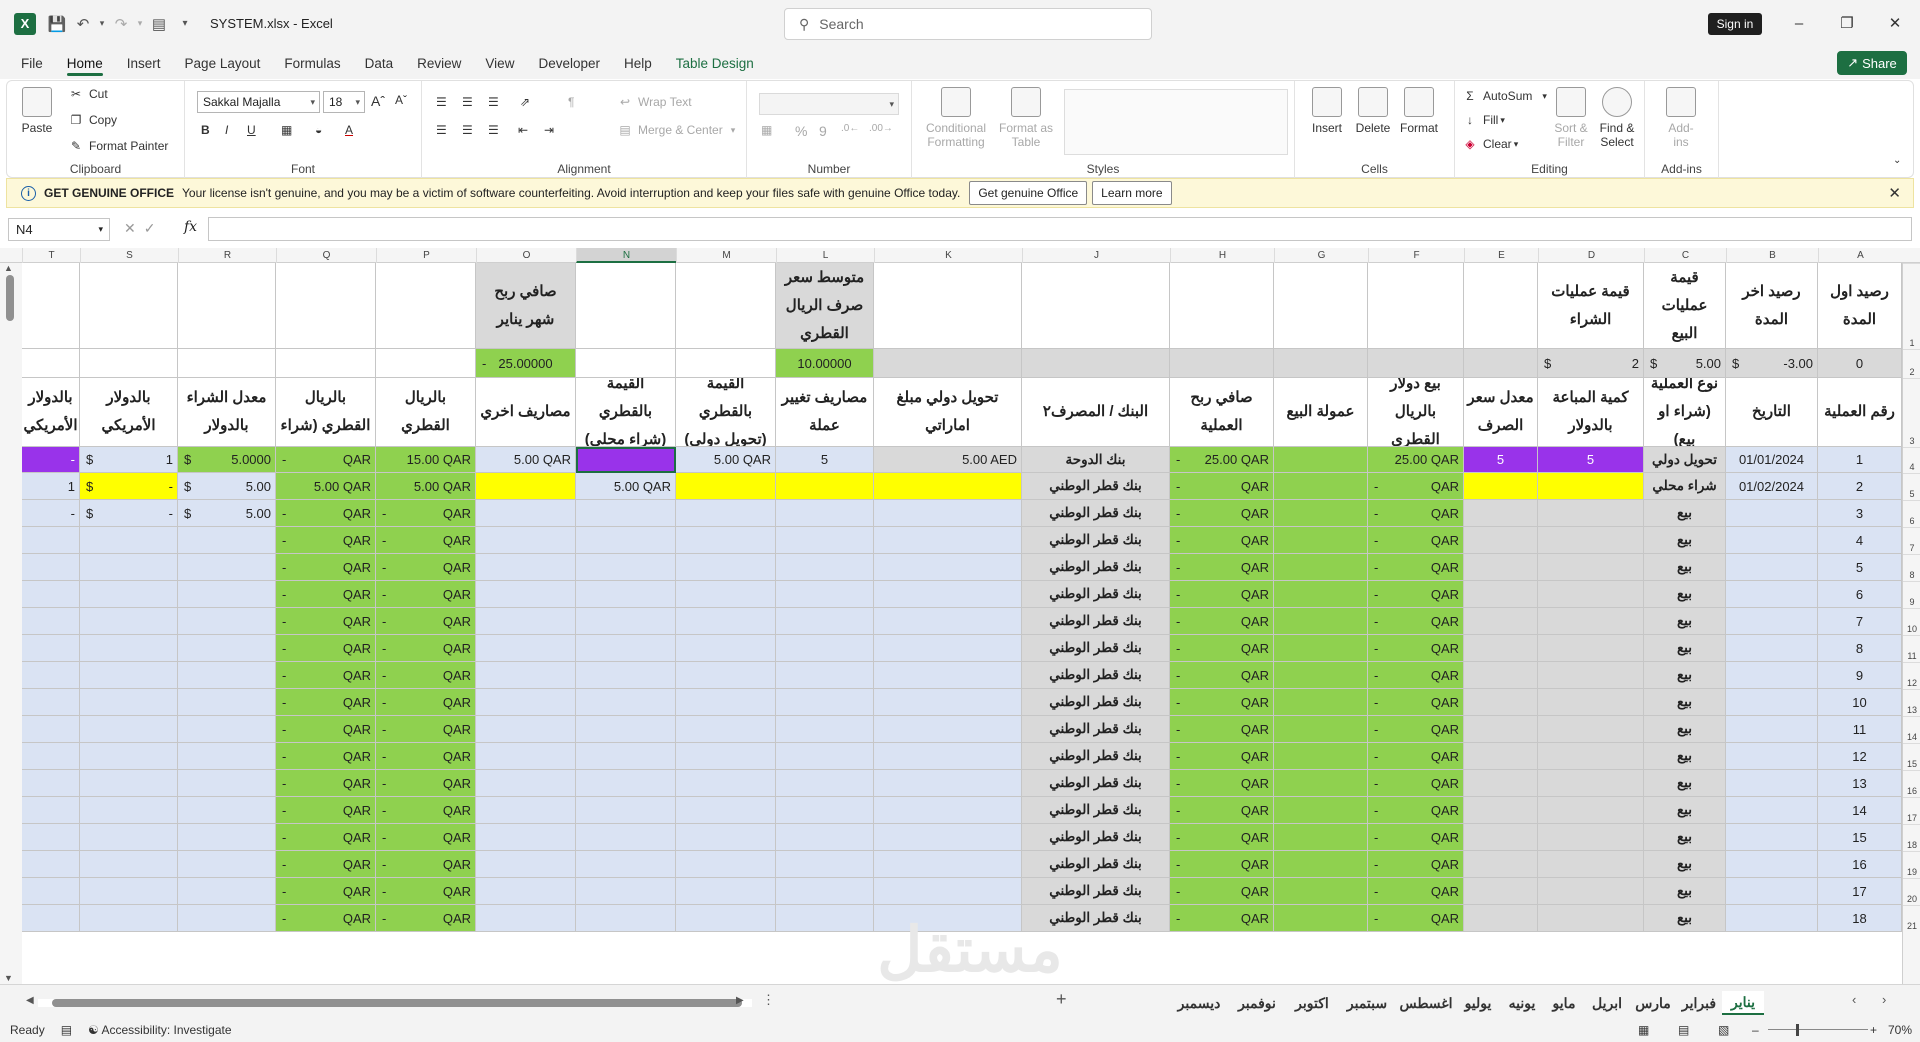 Image resolution: width=1920 pixels, height=1042 pixels. What do you see at coordinates (1699, 1003) in the screenshot?
I see `sheet-tab: فبراير` at bounding box center [1699, 1003].